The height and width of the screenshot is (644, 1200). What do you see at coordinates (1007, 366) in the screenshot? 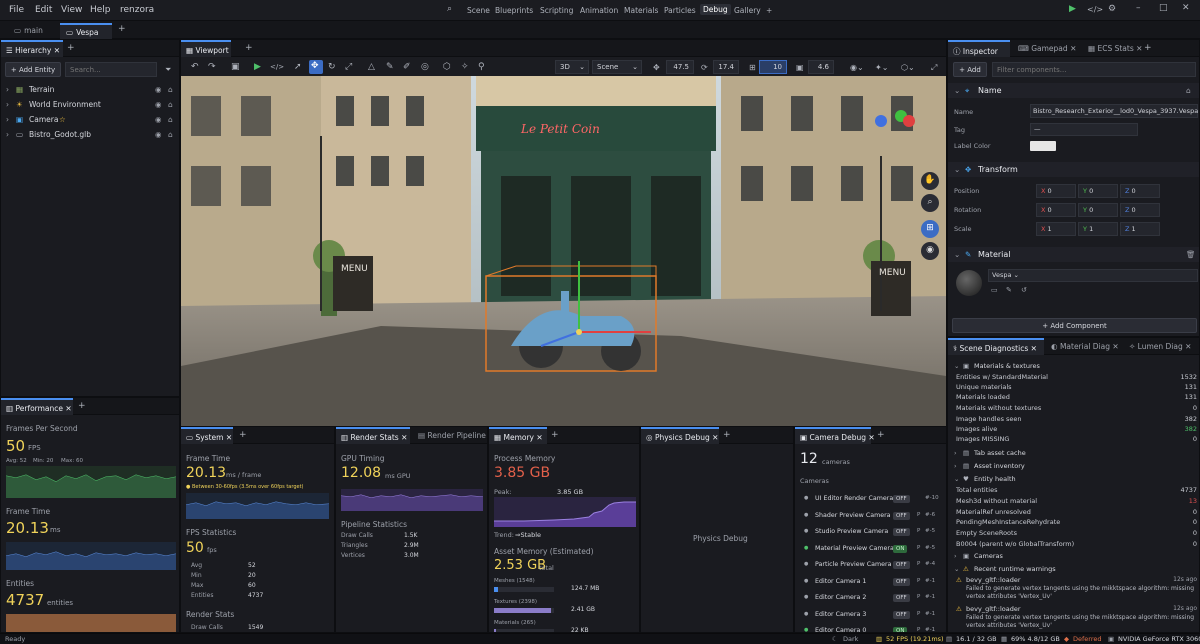
I see `section-title: Materials & textures` at bounding box center [1007, 366].